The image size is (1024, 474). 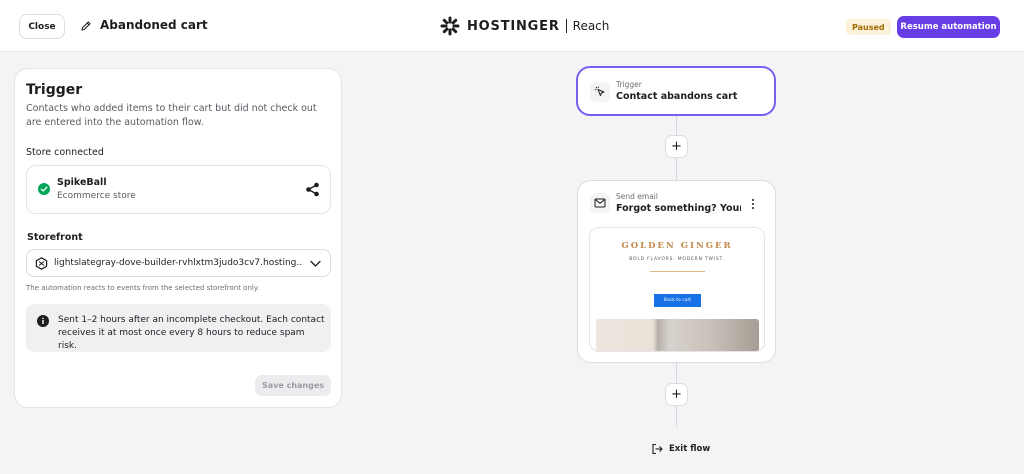 What do you see at coordinates (690, 449) in the screenshot?
I see `exit-flow-label: Exit flow` at bounding box center [690, 449].